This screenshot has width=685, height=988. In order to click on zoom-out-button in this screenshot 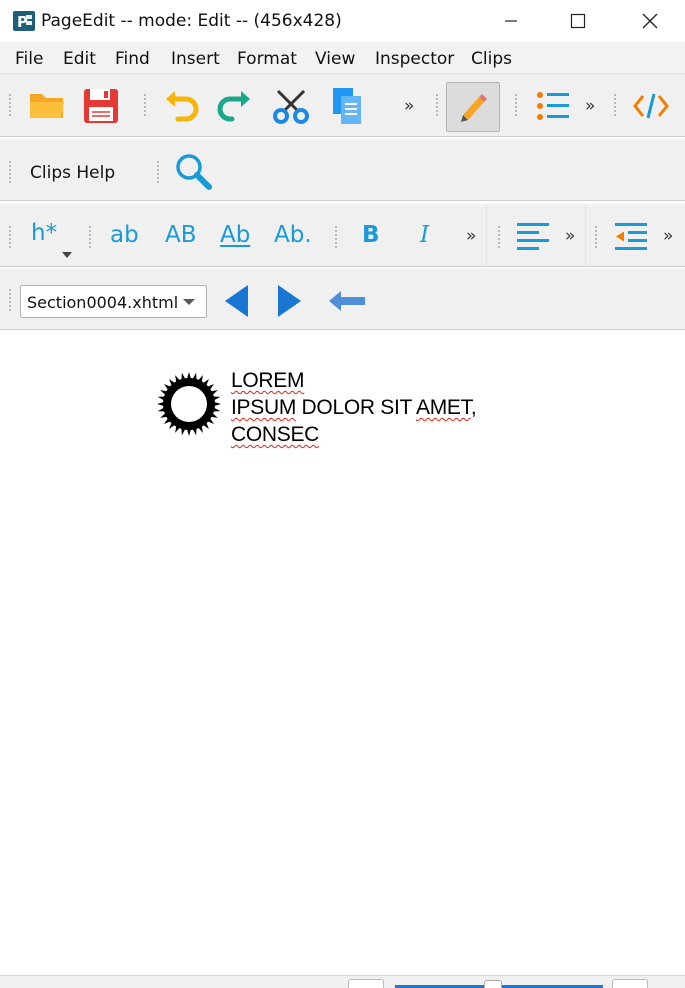, I will do `click(366, 983)`.